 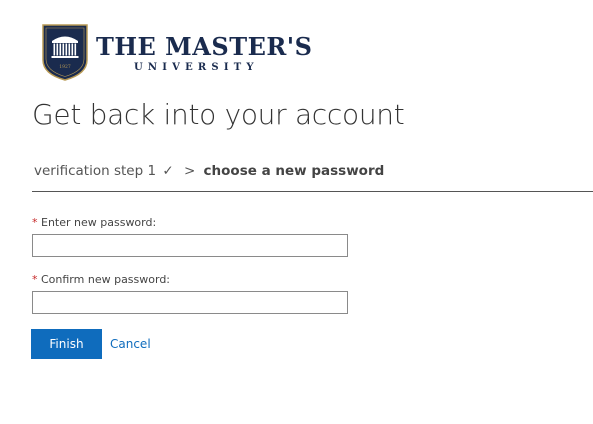 I want to click on step-previous: verification step 1, so click(x=95, y=171).